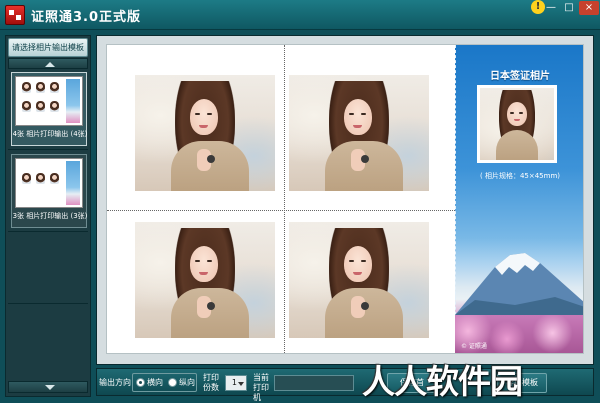 This screenshot has width=600, height=403. Describe the element at coordinates (15, 15) in the screenshot. I see `app-logo-icon` at that location.